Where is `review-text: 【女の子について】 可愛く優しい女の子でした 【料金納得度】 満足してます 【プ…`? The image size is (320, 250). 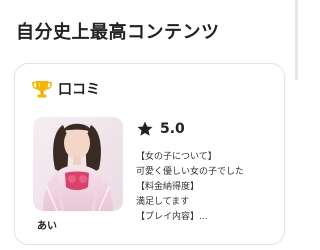
review-text: 【女の子について】 可愛く優しい女の子でした 【料金納得度】 満足してます 【プ… is located at coordinates (209, 187).